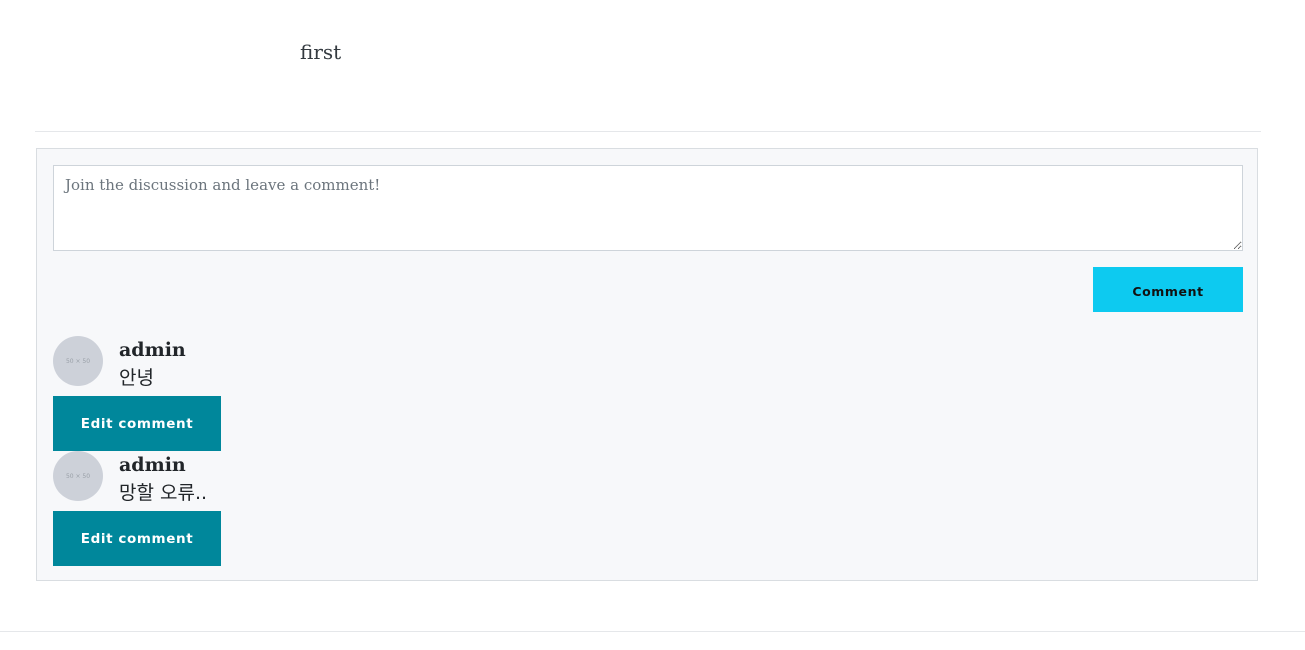 This screenshot has width=1305, height=650. What do you see at coordinates (648, 208) in the screenshot?
I see `comment-input` at bounding box center [648, 208].